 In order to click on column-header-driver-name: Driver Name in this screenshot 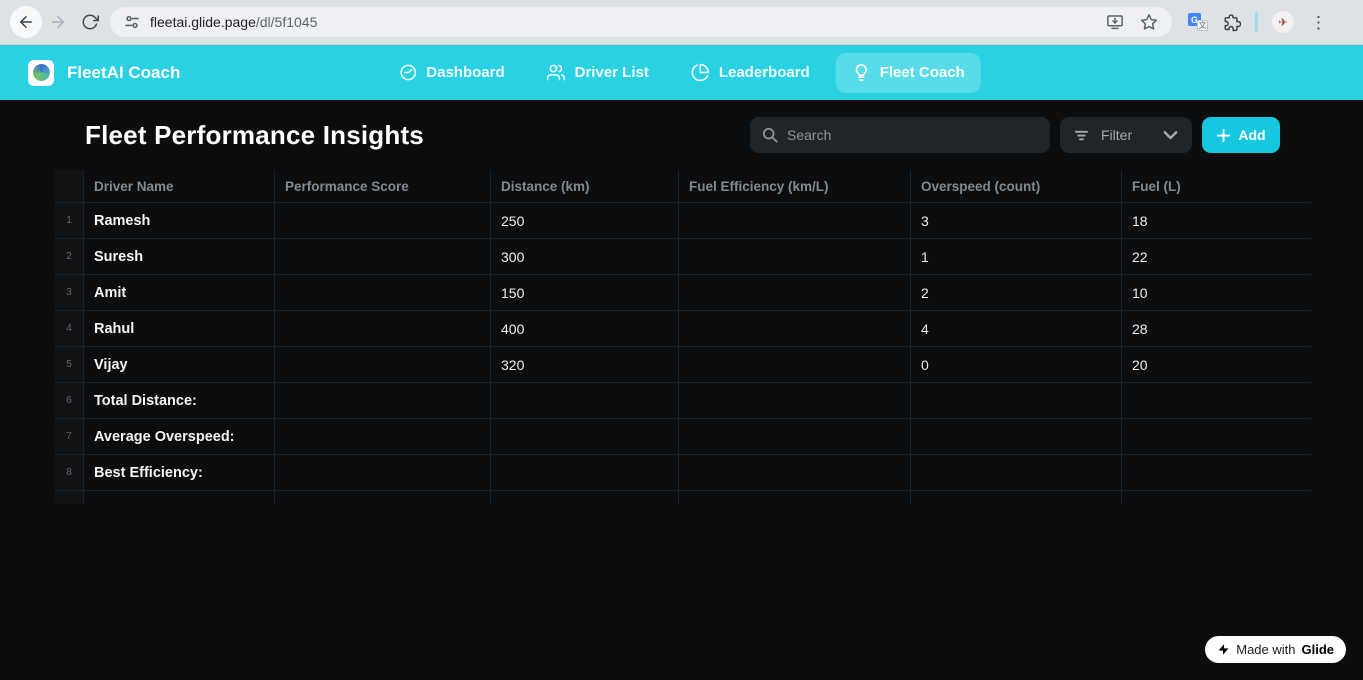, I will do `click(179, 186)`.